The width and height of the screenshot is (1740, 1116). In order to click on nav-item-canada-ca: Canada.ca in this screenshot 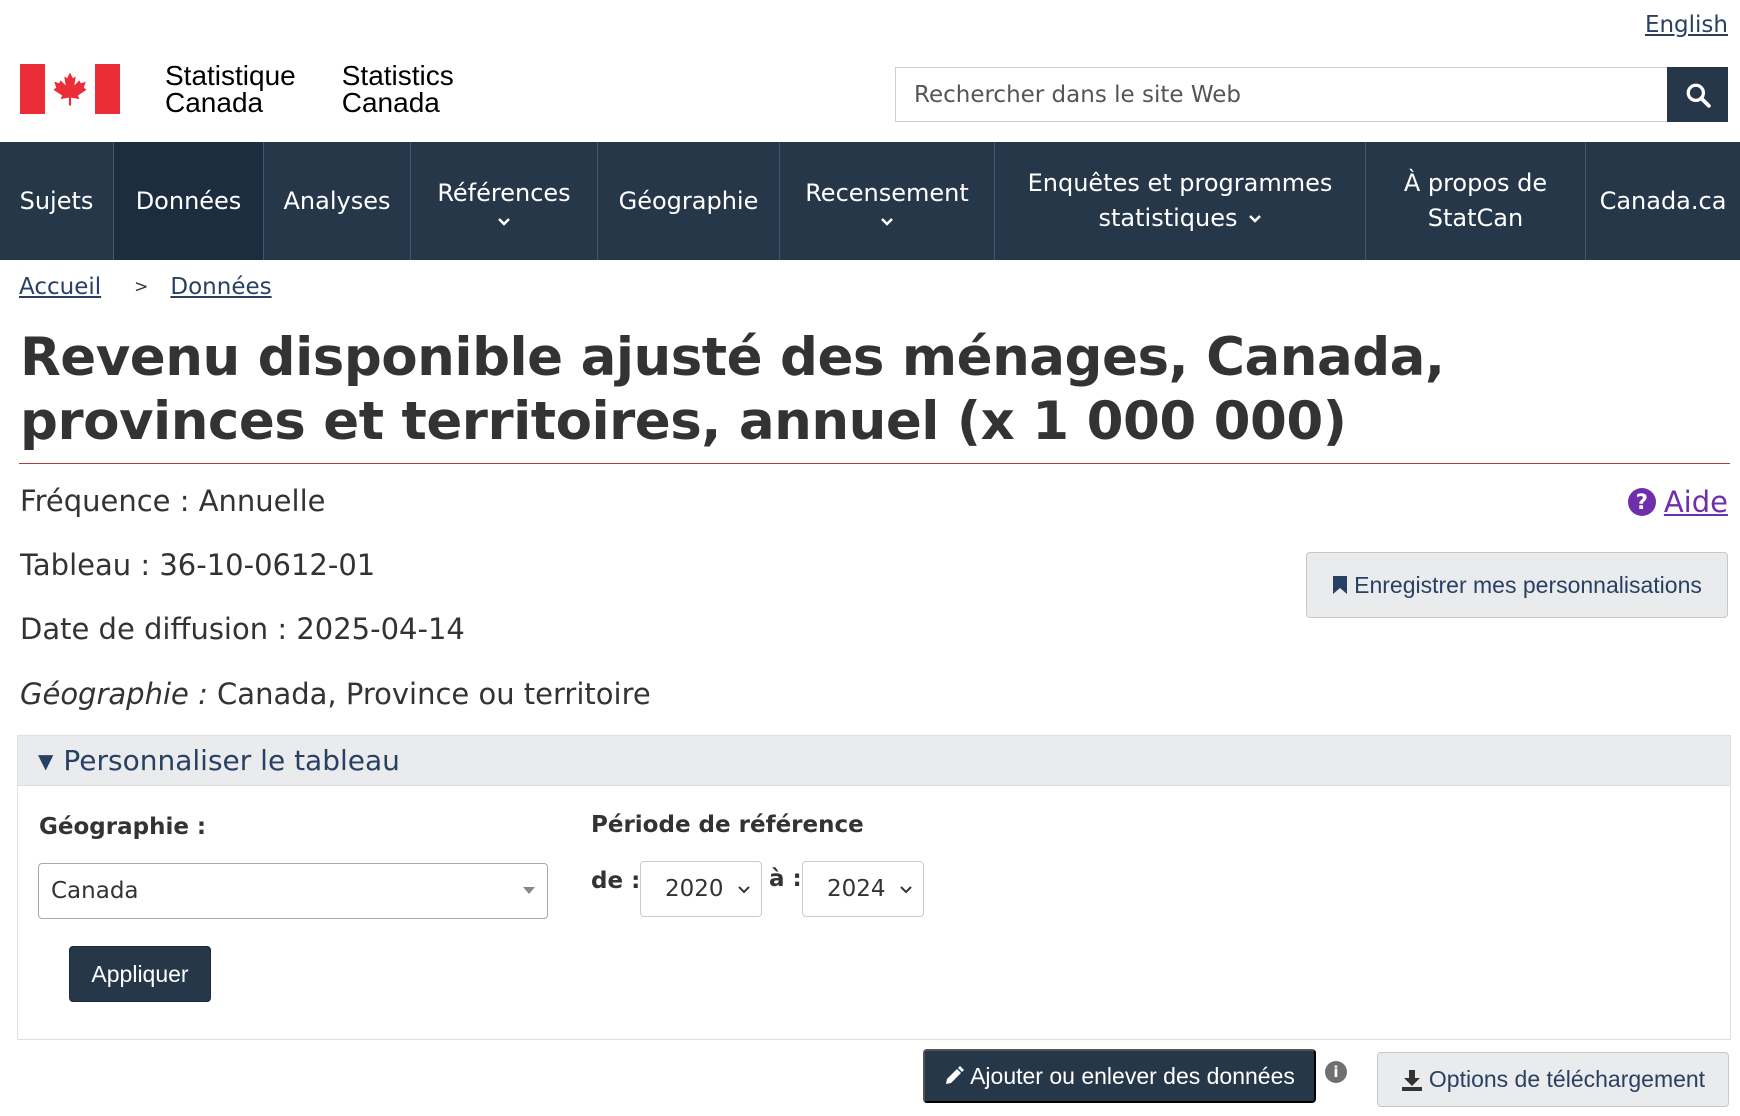, I will do `click(1663, 201)`.